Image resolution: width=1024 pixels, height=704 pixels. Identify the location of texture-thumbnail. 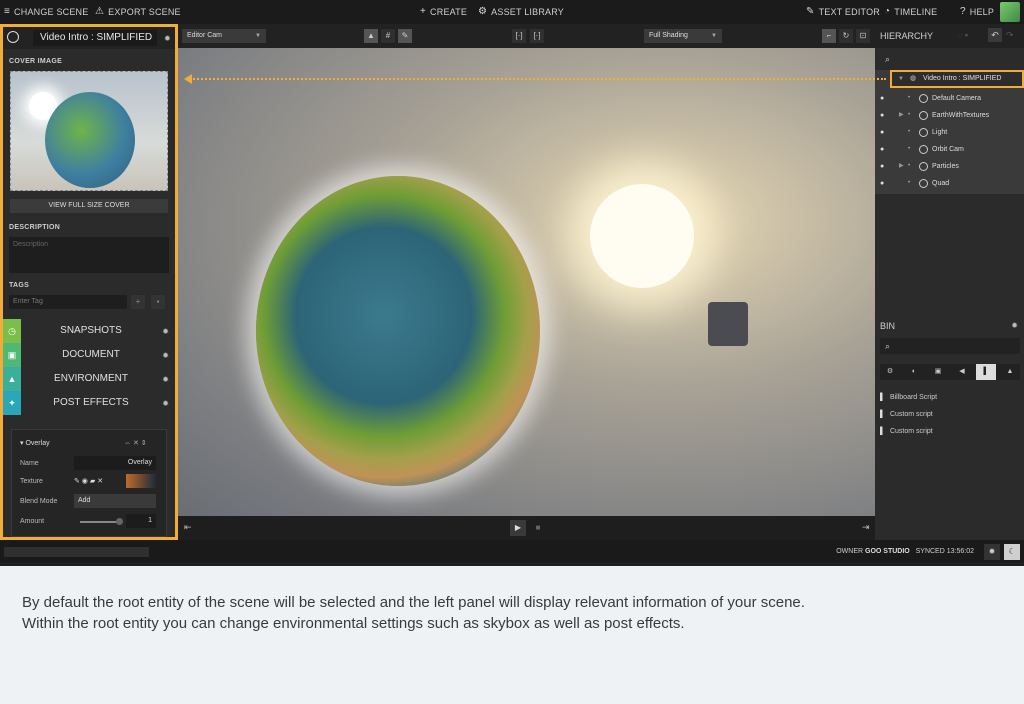
(141, 481).